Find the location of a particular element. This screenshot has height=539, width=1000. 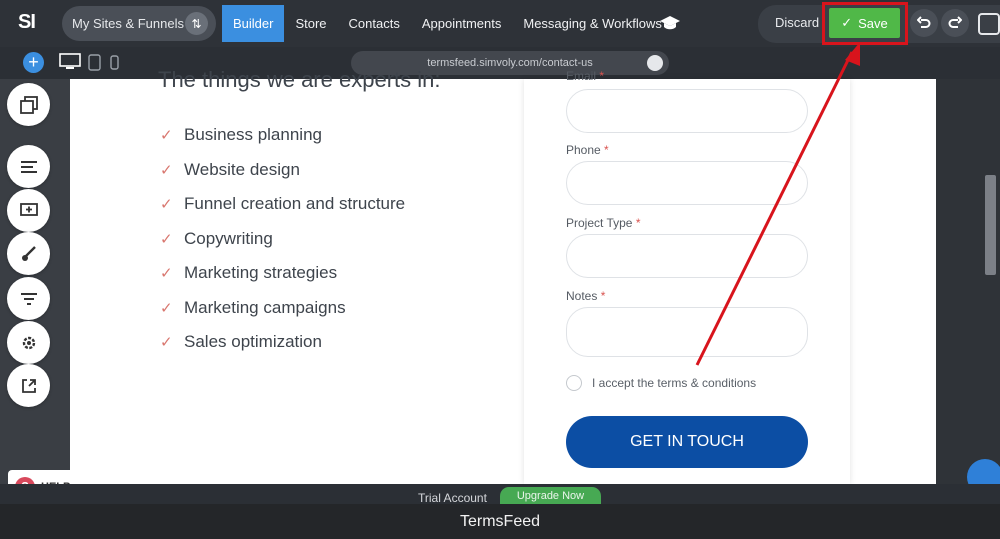

right-gutter is located at coordinates (968, 281).